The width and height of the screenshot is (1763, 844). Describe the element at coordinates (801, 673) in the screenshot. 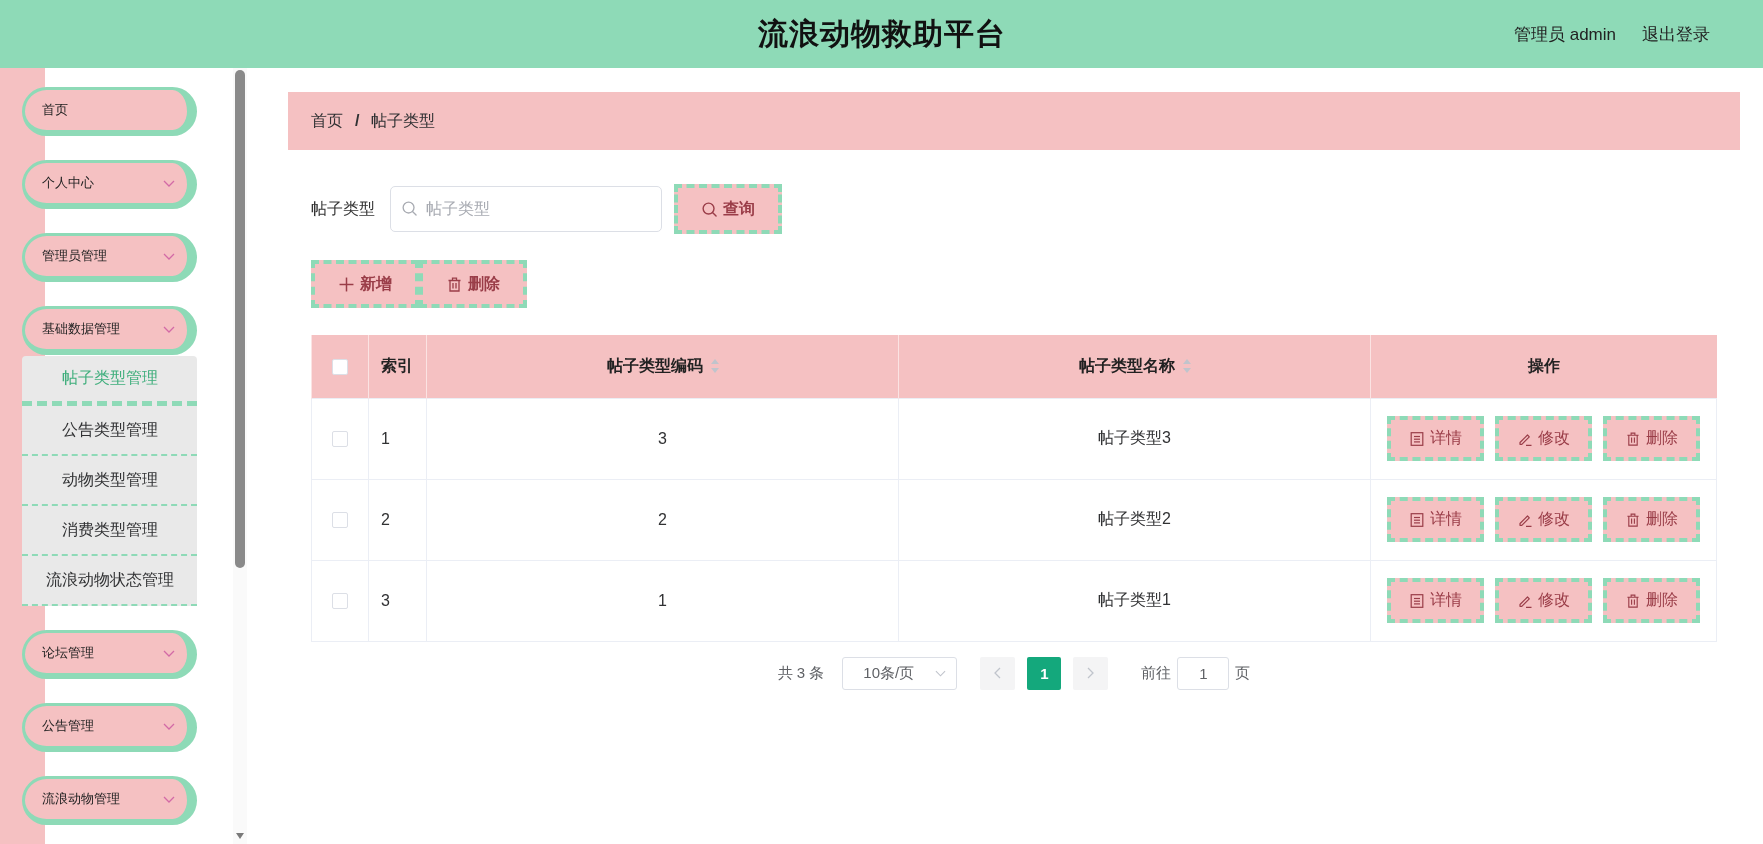

I see `total-count: 共 3 条` at that location.